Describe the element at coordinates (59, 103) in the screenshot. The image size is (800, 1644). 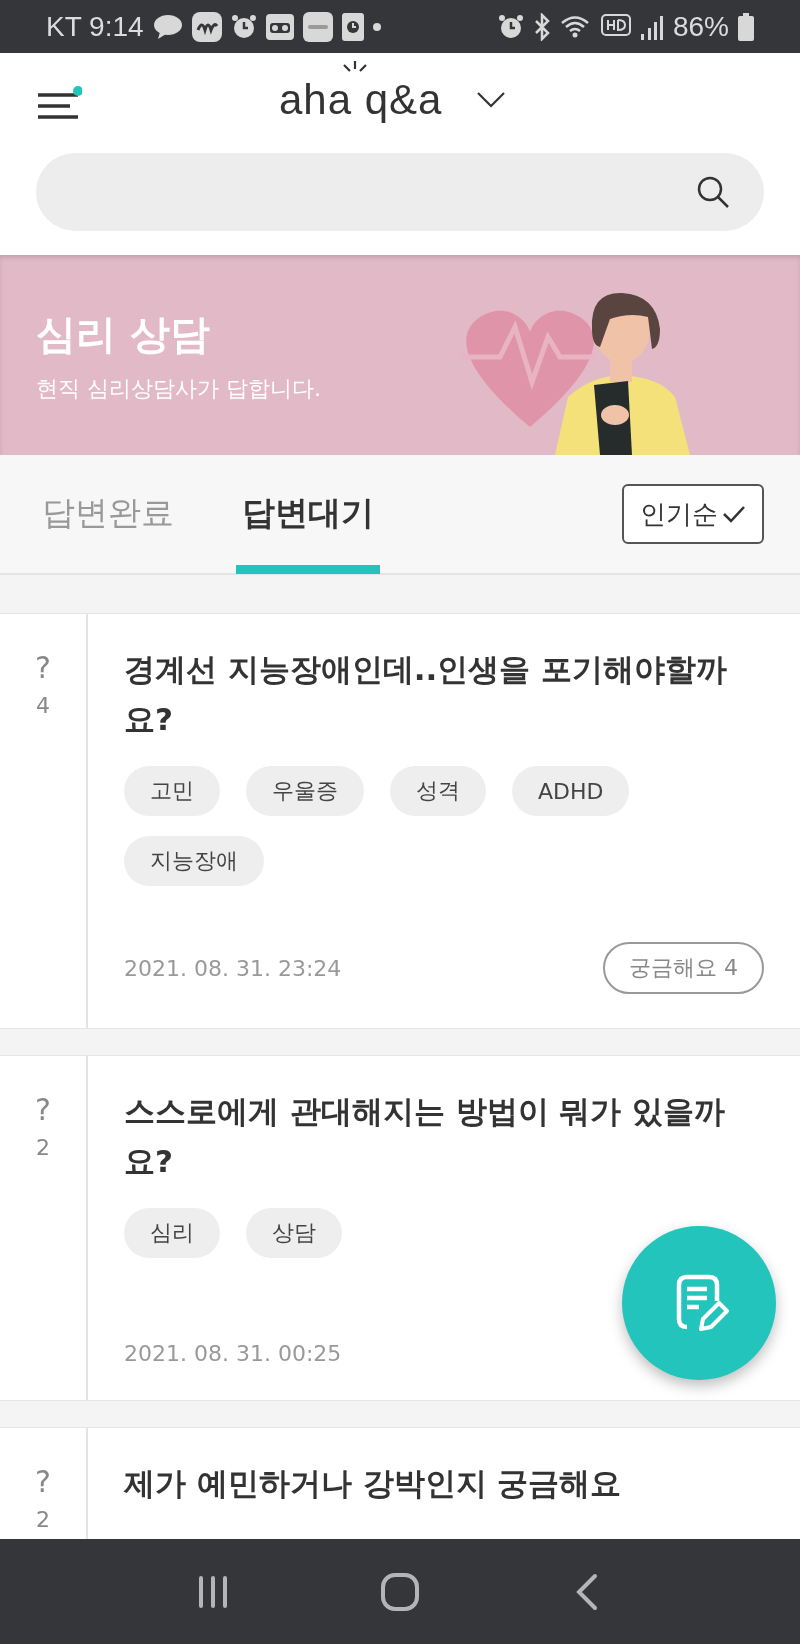
I see `menu-button` at that location.